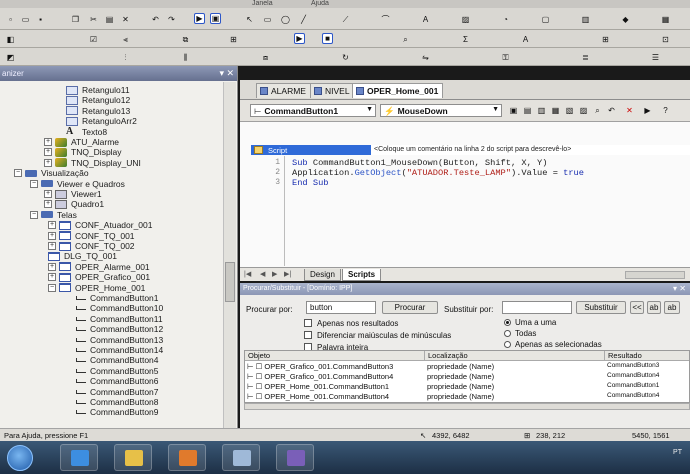 This screenshot has height=474, width=690. What do you see at coordinates (125, 19) in the screenshot?
I see `delete-icon: ✕` at bounding box center [125, 19].